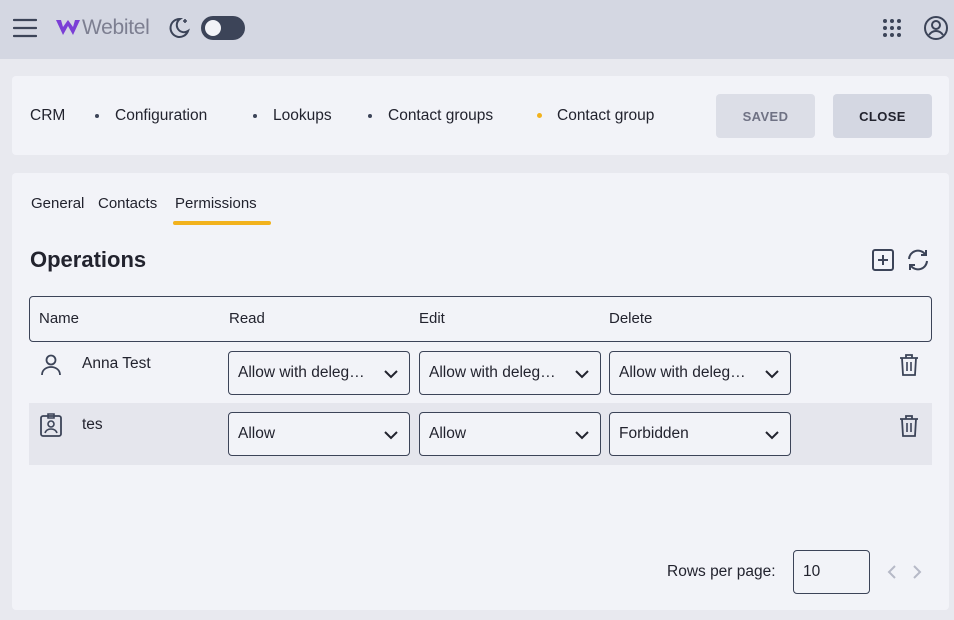 The height and width of the screenshot is (620, 954). Describe the element at coordinates (765, 116) in the screenshot. I see `saved-button: SAVED` at that location.